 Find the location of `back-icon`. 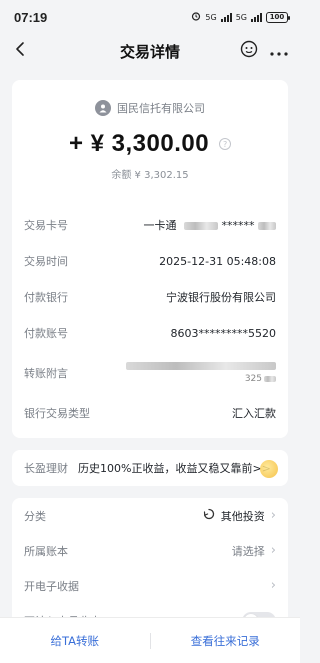

back-icon is located at coordinates (21, 51).